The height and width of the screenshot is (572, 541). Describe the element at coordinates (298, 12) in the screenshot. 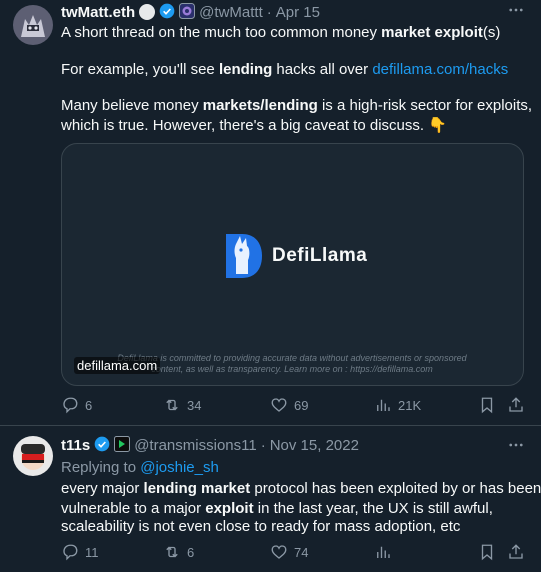

I see `tweet-date: Apr 15` at that location.